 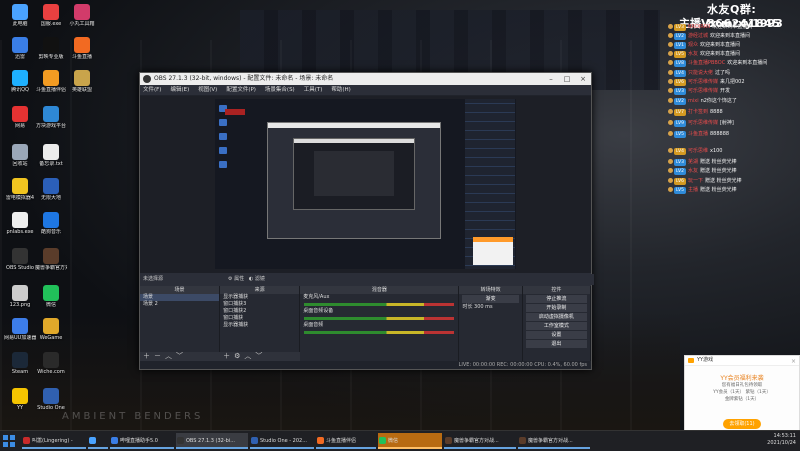 I want to click on desktop-icon: 雷电模拟器4, so click(x=20, y=189).